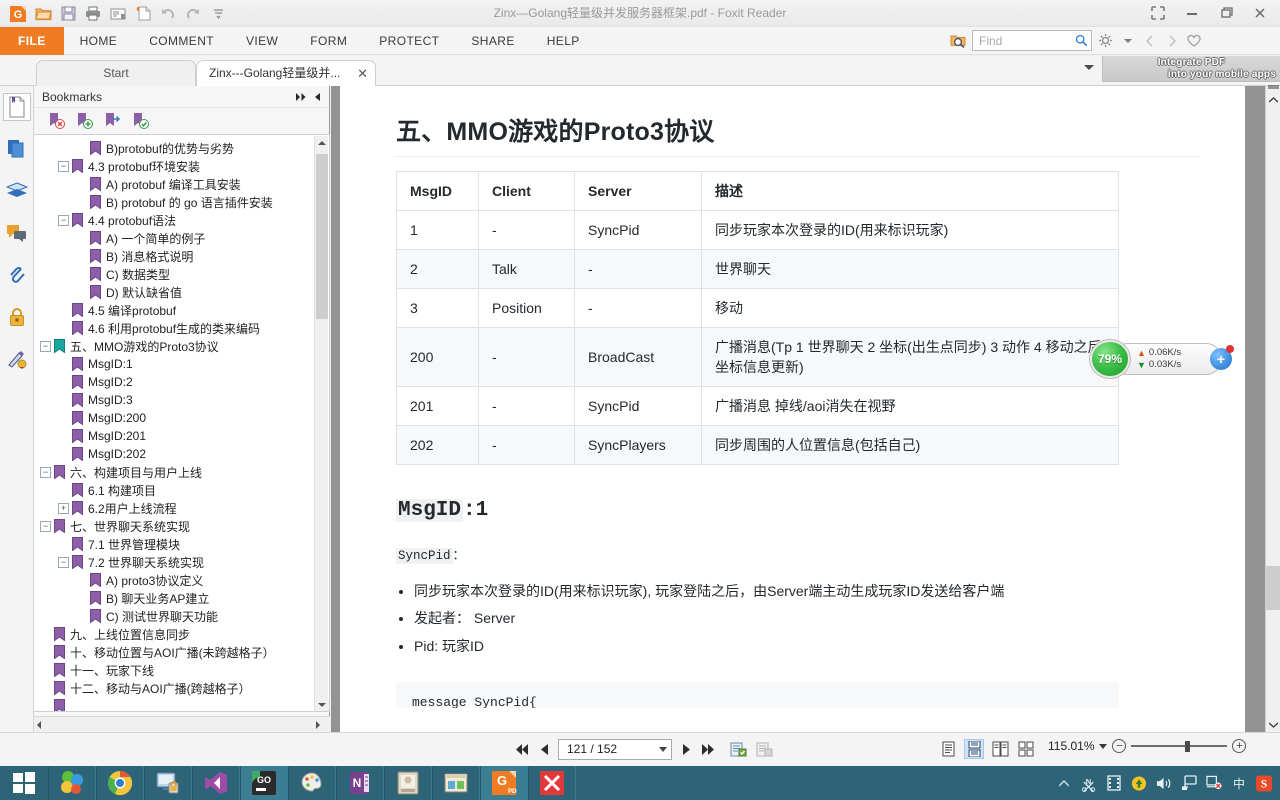 The width and height of the screenshot is (1280, 800). Describe the element at coordinates (17, 233) in the screenshot. I see `comments-panel-icon` at that location.